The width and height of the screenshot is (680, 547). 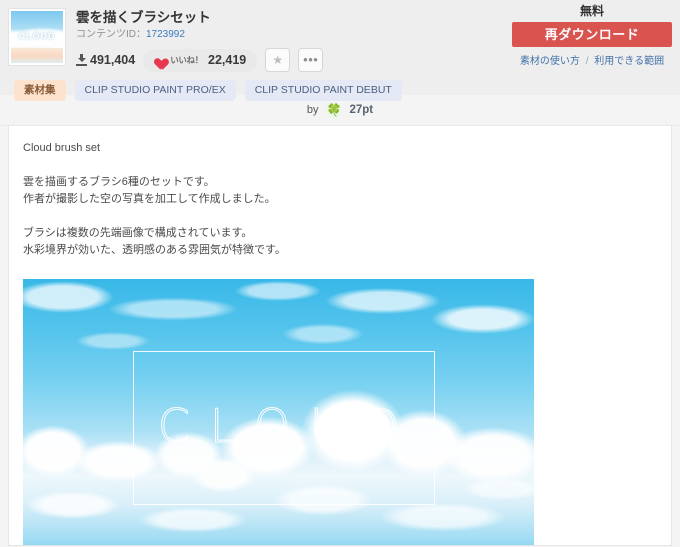 I want to click on thumbnail-image: CLOUD, so click(x=37, y=37).